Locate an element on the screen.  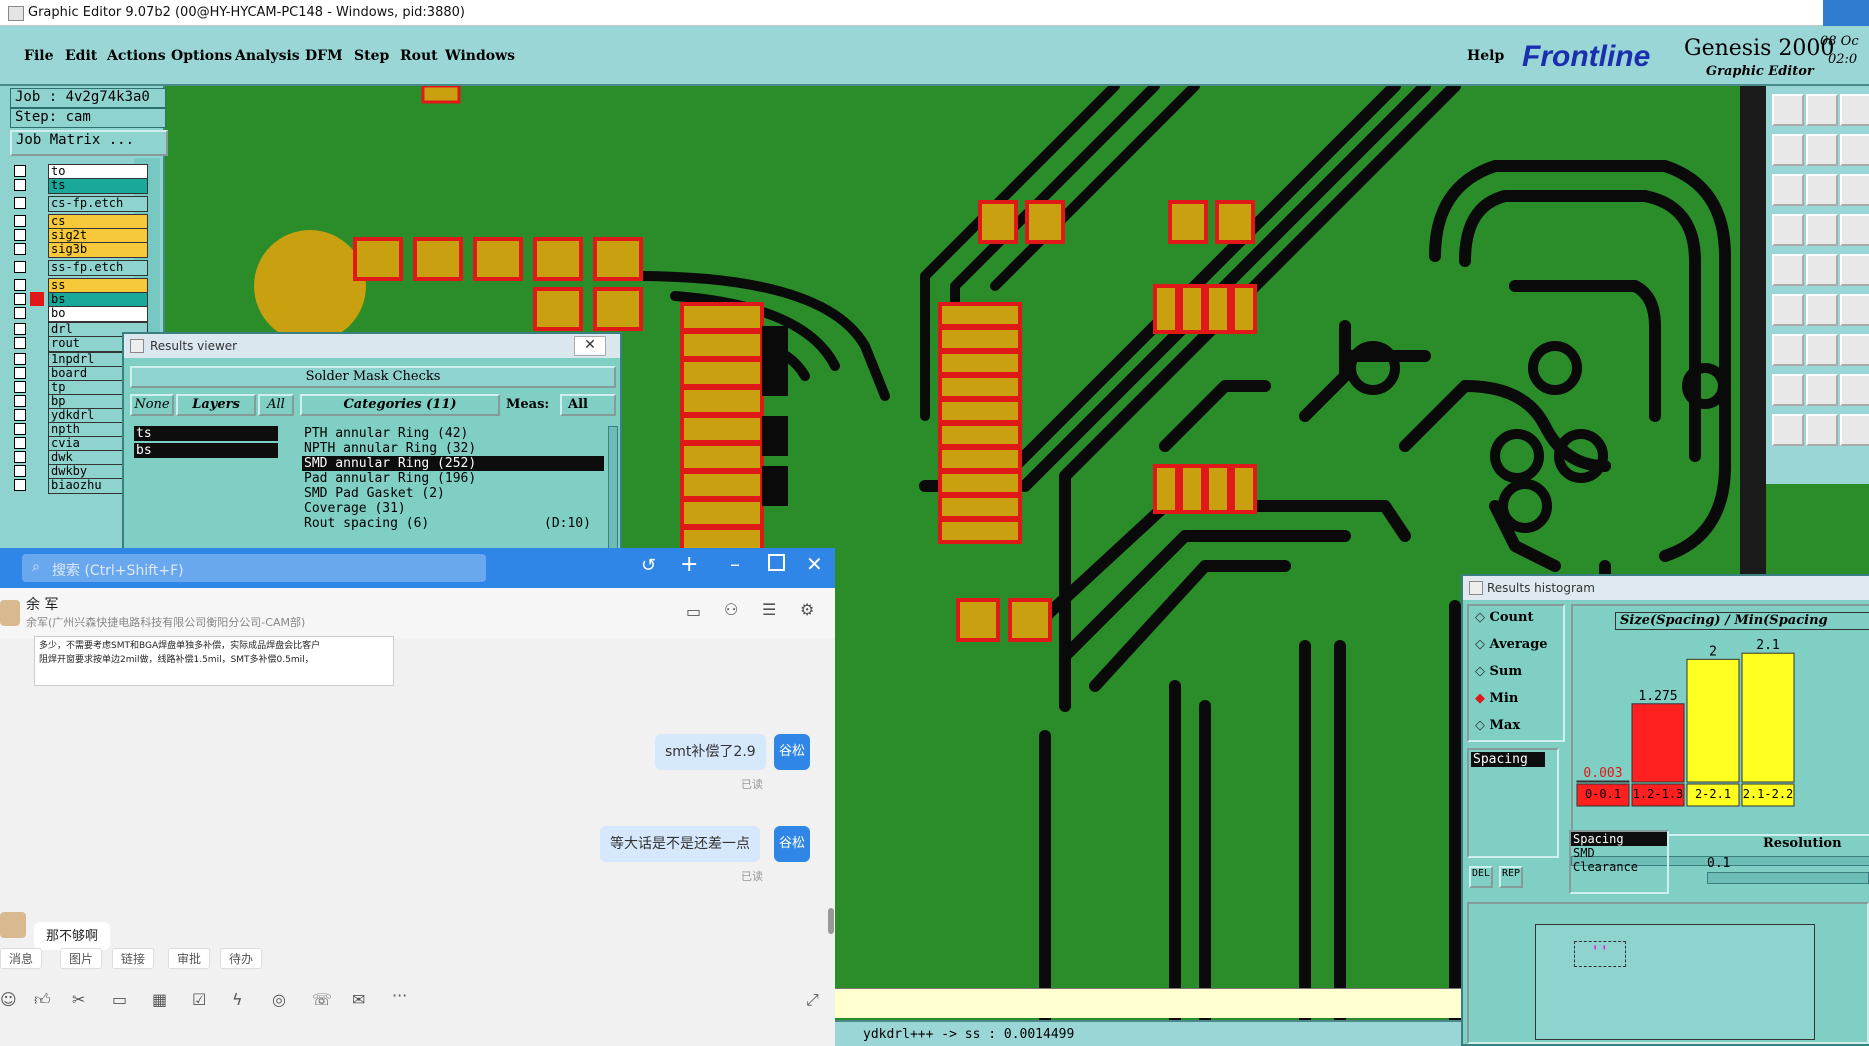
layer-row: tp is located at coordinates (81, 388).